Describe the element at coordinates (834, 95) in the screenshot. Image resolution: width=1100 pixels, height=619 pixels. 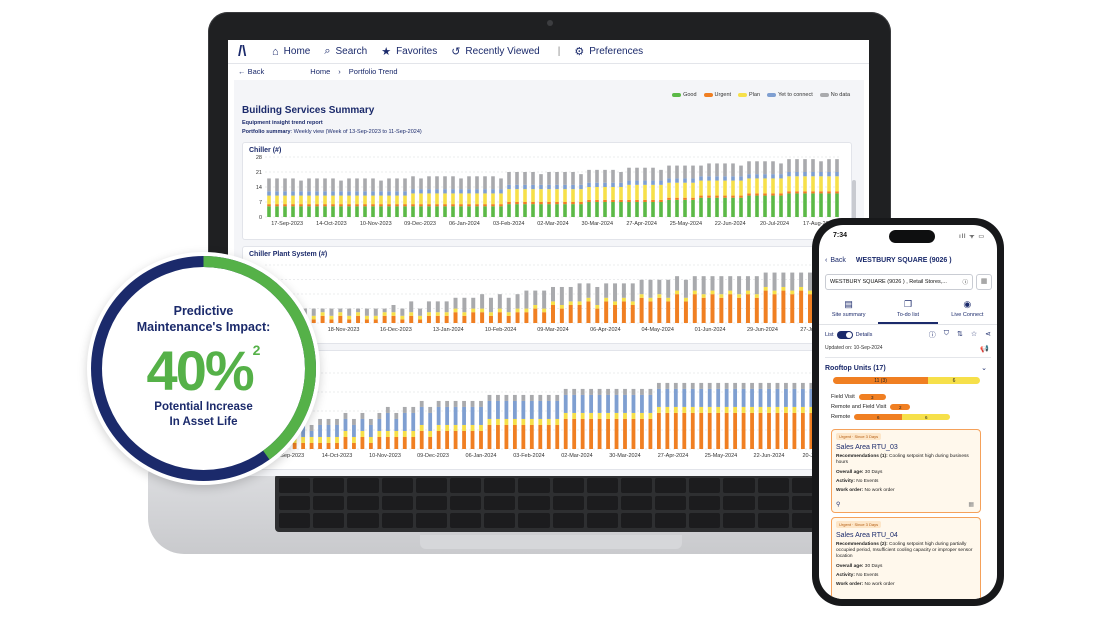
I see `legend-item: No data` at that location.